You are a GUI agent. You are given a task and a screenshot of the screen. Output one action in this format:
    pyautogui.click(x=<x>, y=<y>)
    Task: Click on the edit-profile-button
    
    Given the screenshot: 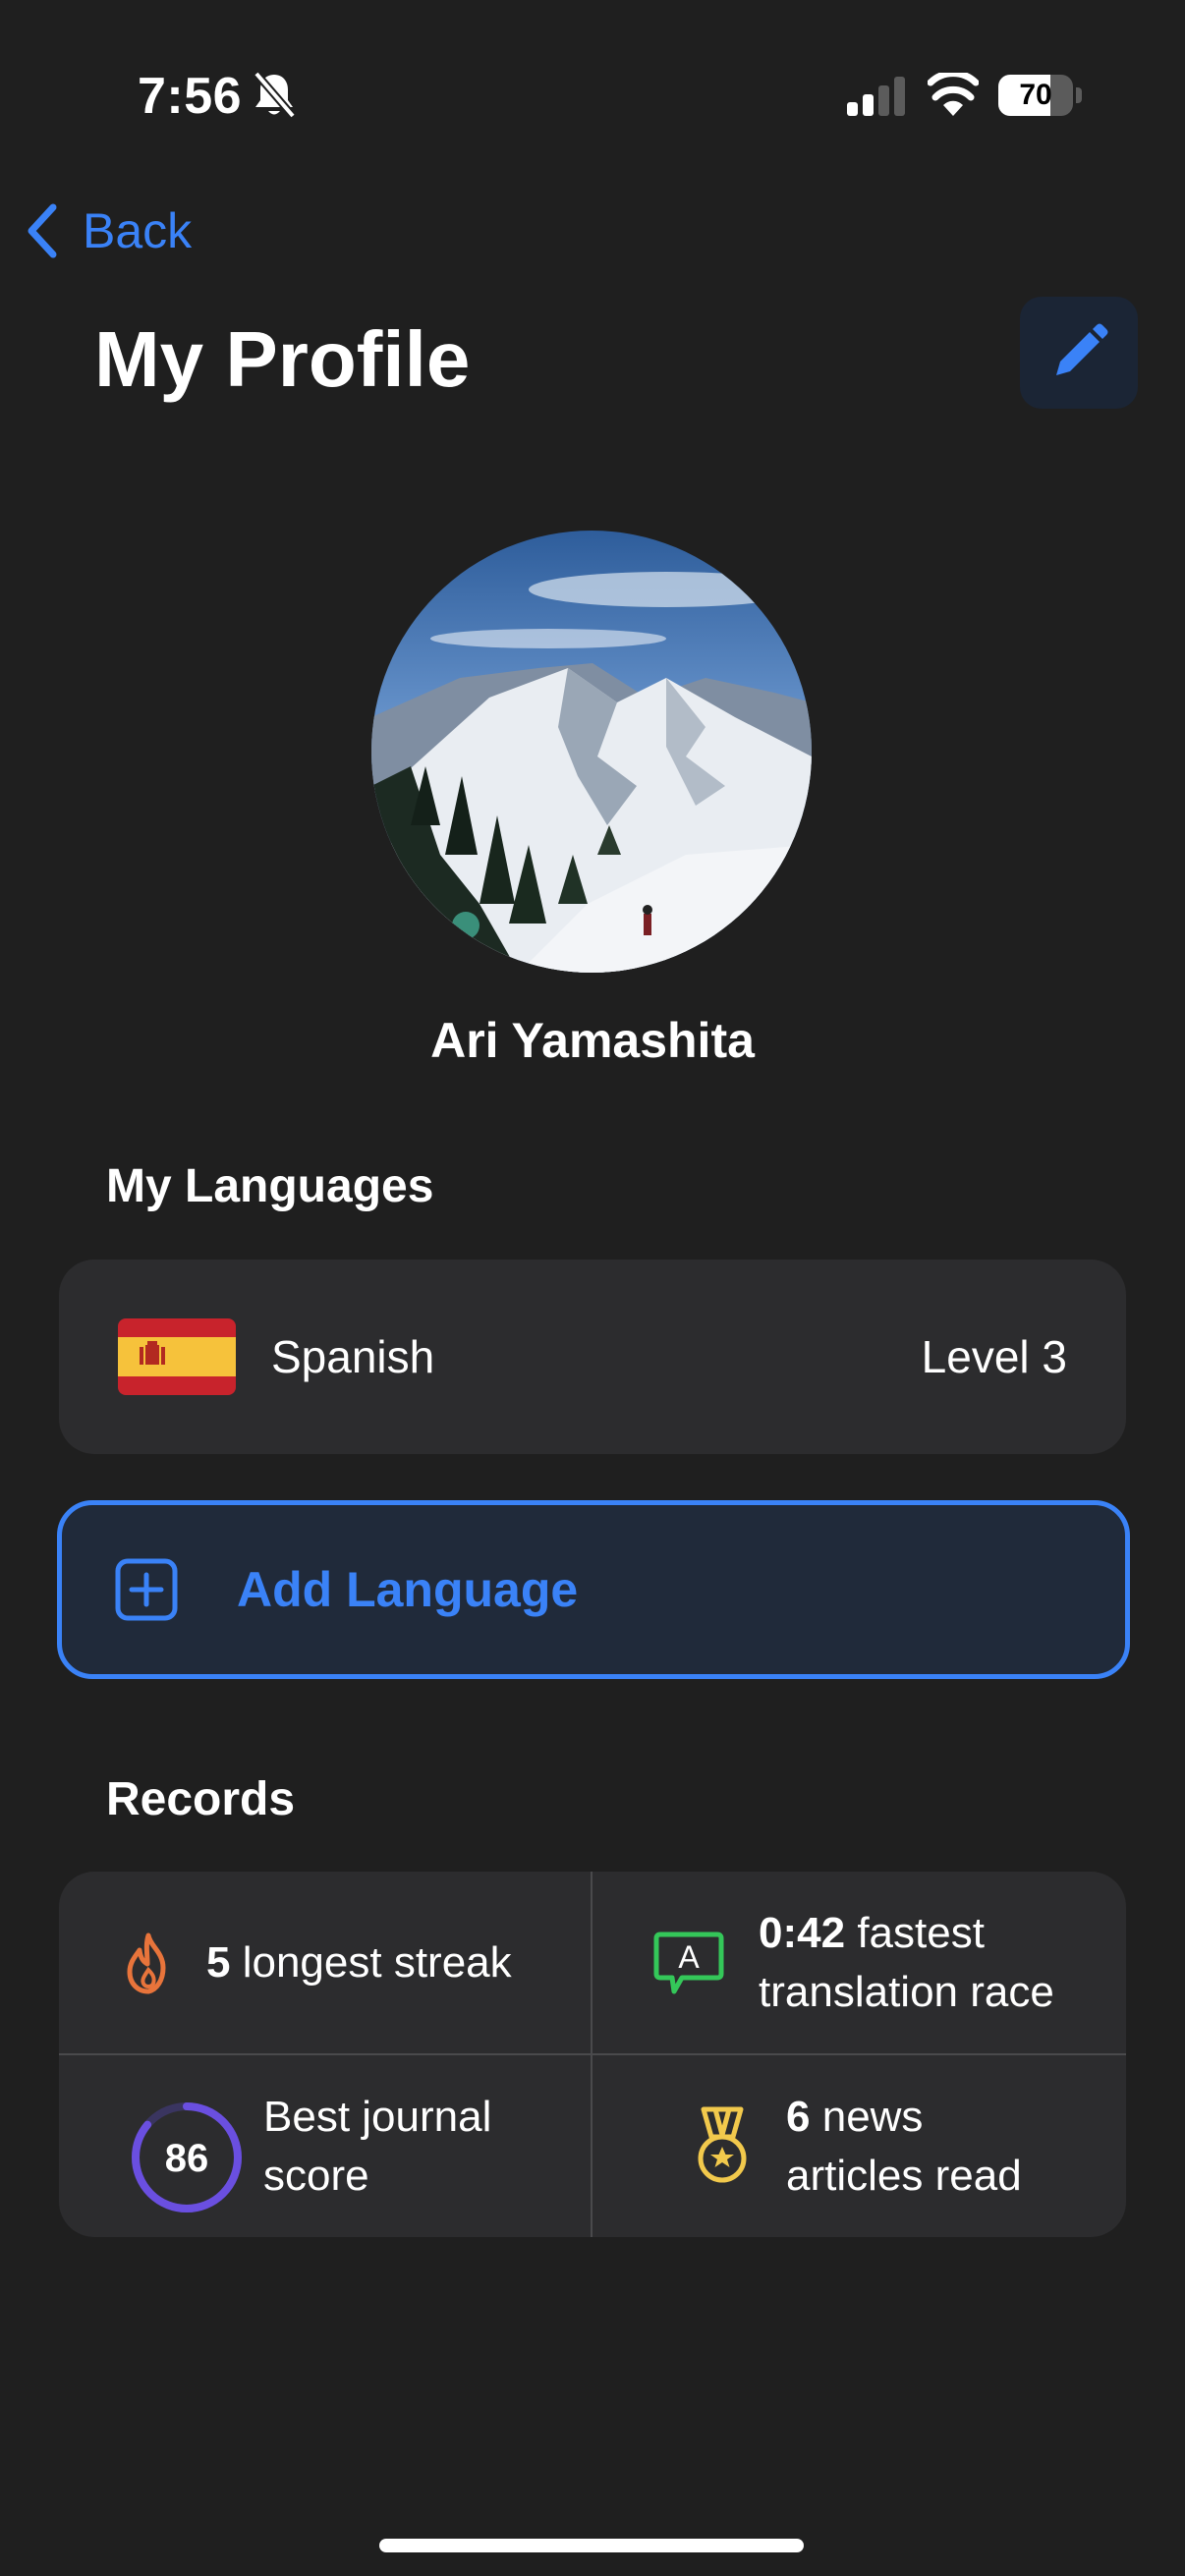 What is the action you would take?
    pyautogui.click(x=1079, y=353)
    